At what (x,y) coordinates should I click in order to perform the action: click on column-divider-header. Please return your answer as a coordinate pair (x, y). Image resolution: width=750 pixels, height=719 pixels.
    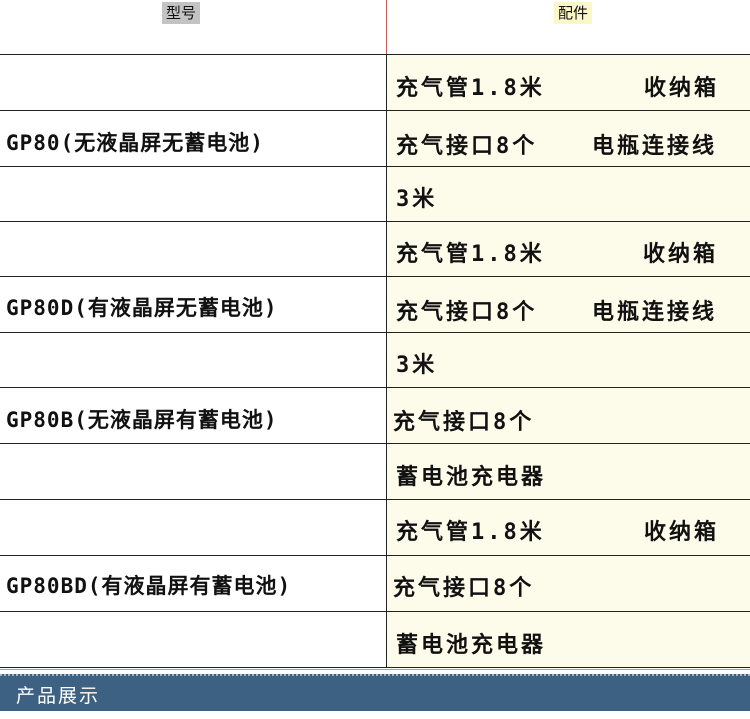
    Looking at the image, I should click on (386, 27).